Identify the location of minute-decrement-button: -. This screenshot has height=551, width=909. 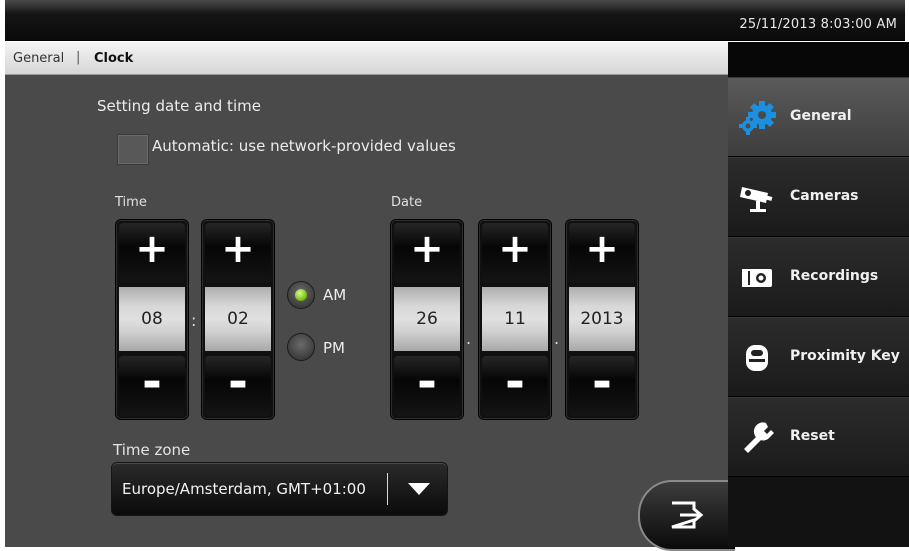
(238, 386).